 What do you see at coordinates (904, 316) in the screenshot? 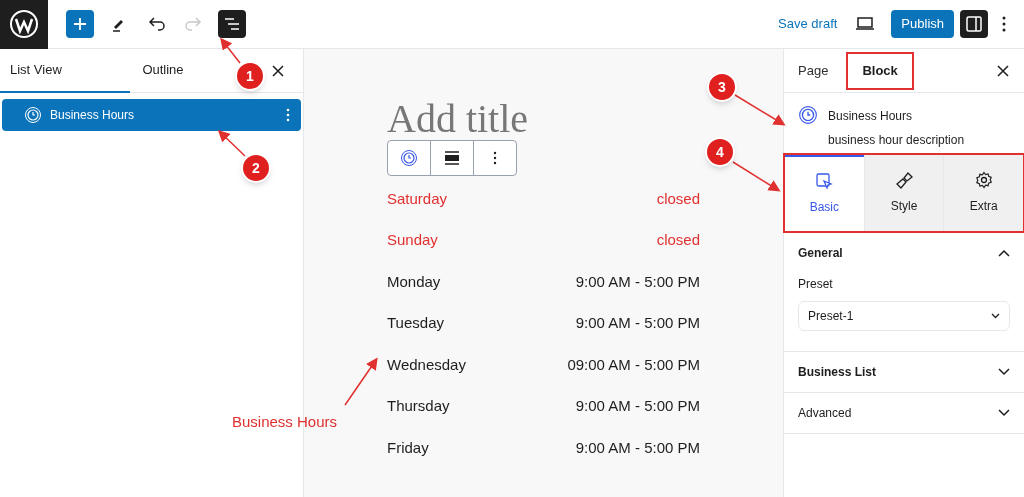
I see `preset-select: Preset-1` at bounding box center [904, 316].